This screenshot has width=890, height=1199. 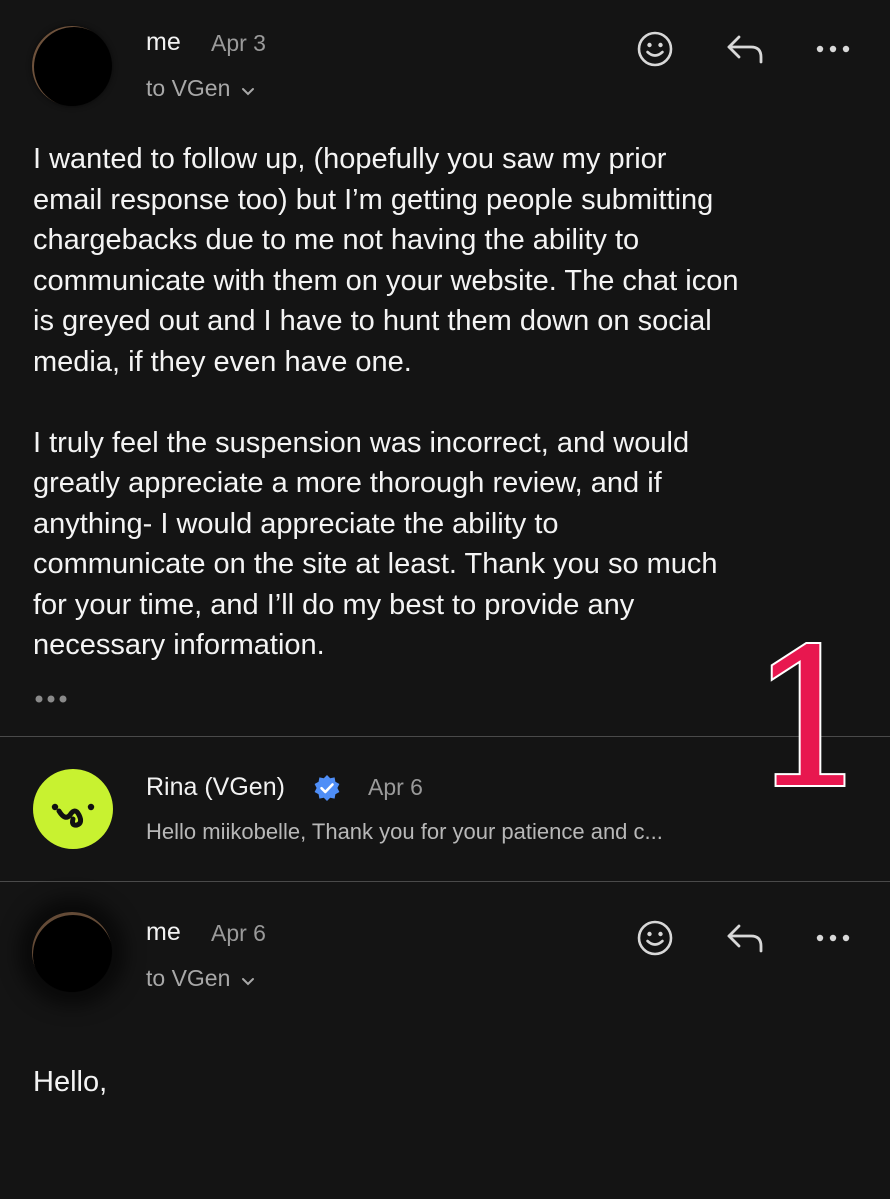 I want to click on verified-badge-icon, so click(x=327, y=790).